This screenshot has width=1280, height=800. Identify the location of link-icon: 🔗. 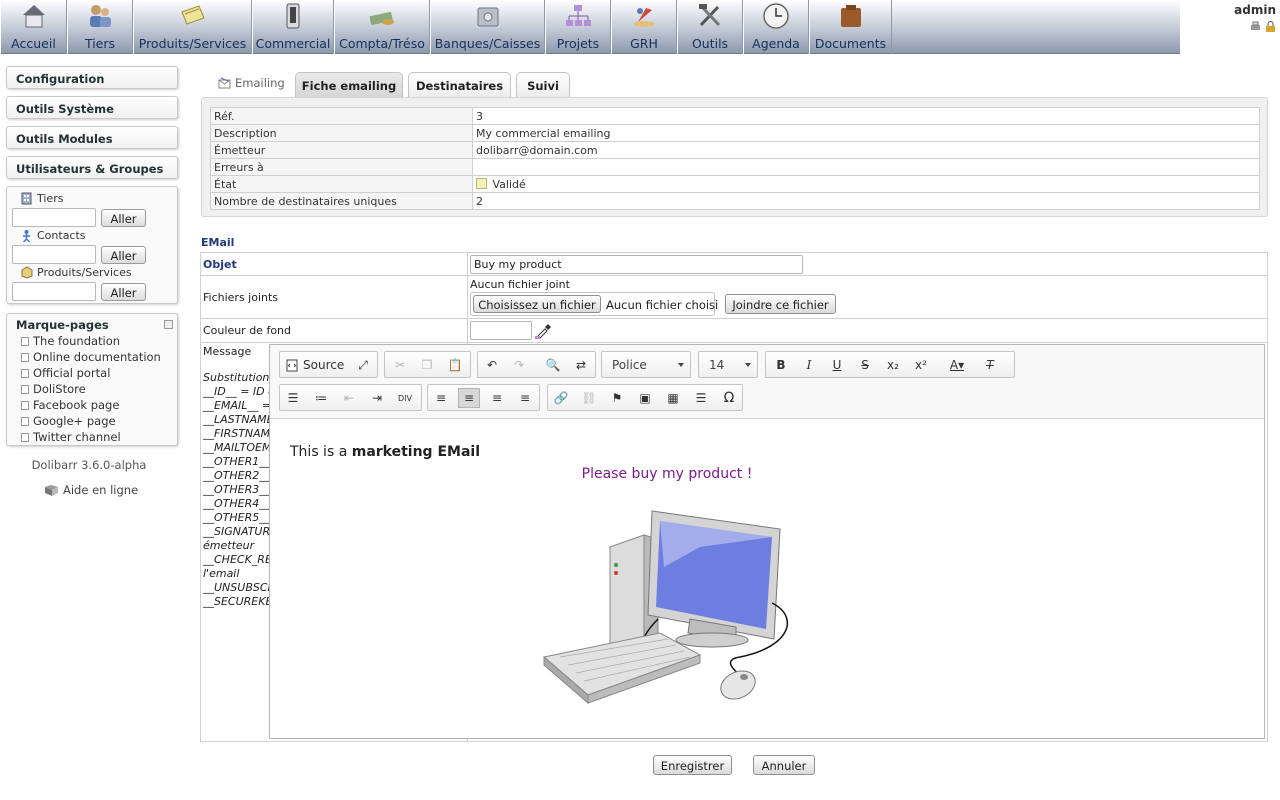
(561, 398).